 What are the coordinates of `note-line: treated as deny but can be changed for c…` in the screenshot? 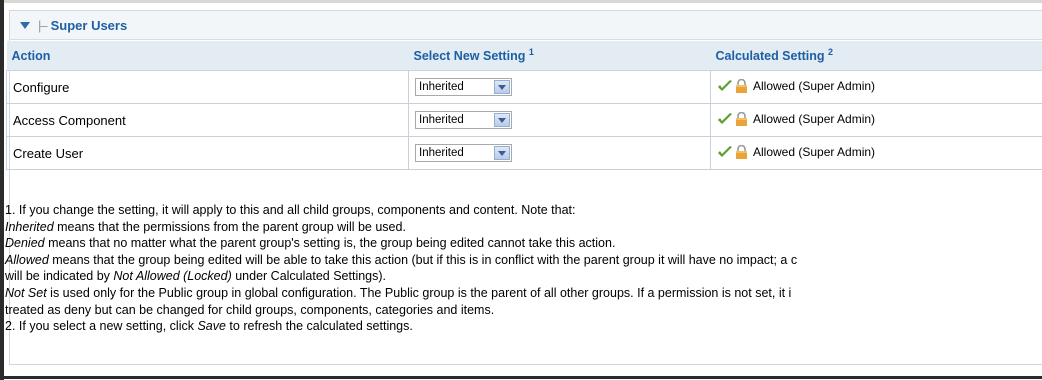 It's located at (250, 309).